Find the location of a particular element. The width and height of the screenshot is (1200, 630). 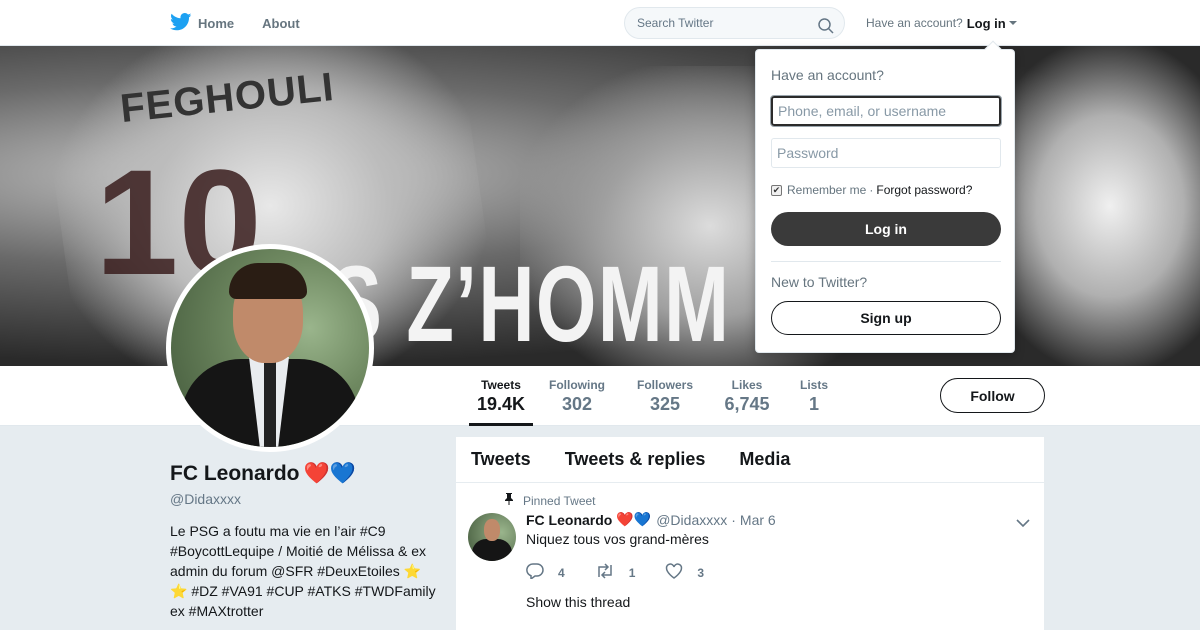

have-account-text: Have an account? is located at coordinates (914, 23).